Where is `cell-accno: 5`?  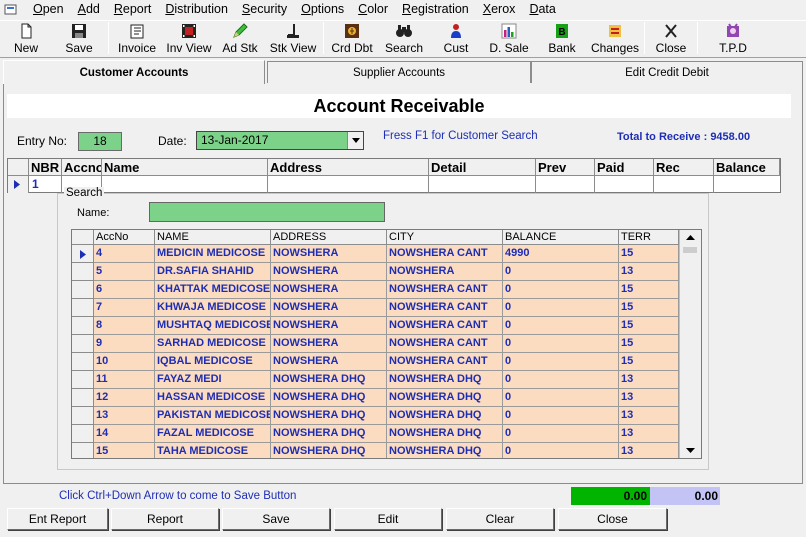 cell-accno: 5 is located at coordinates (124, 272).